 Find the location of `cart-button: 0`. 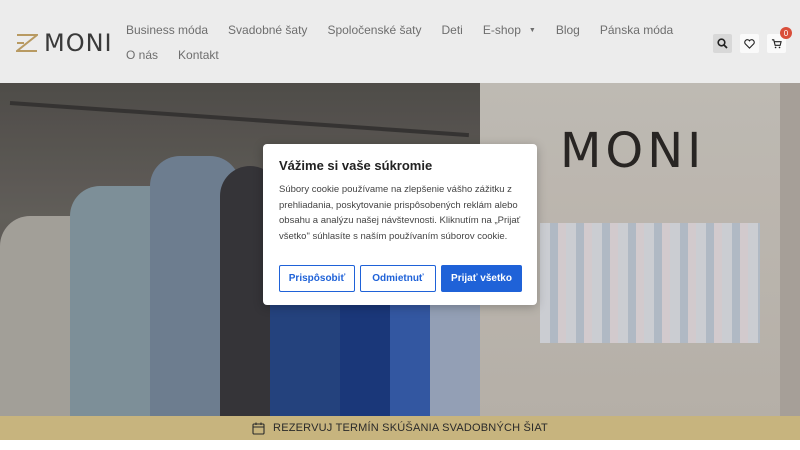

cart-button: 0 is located at coordinates (779, 40).